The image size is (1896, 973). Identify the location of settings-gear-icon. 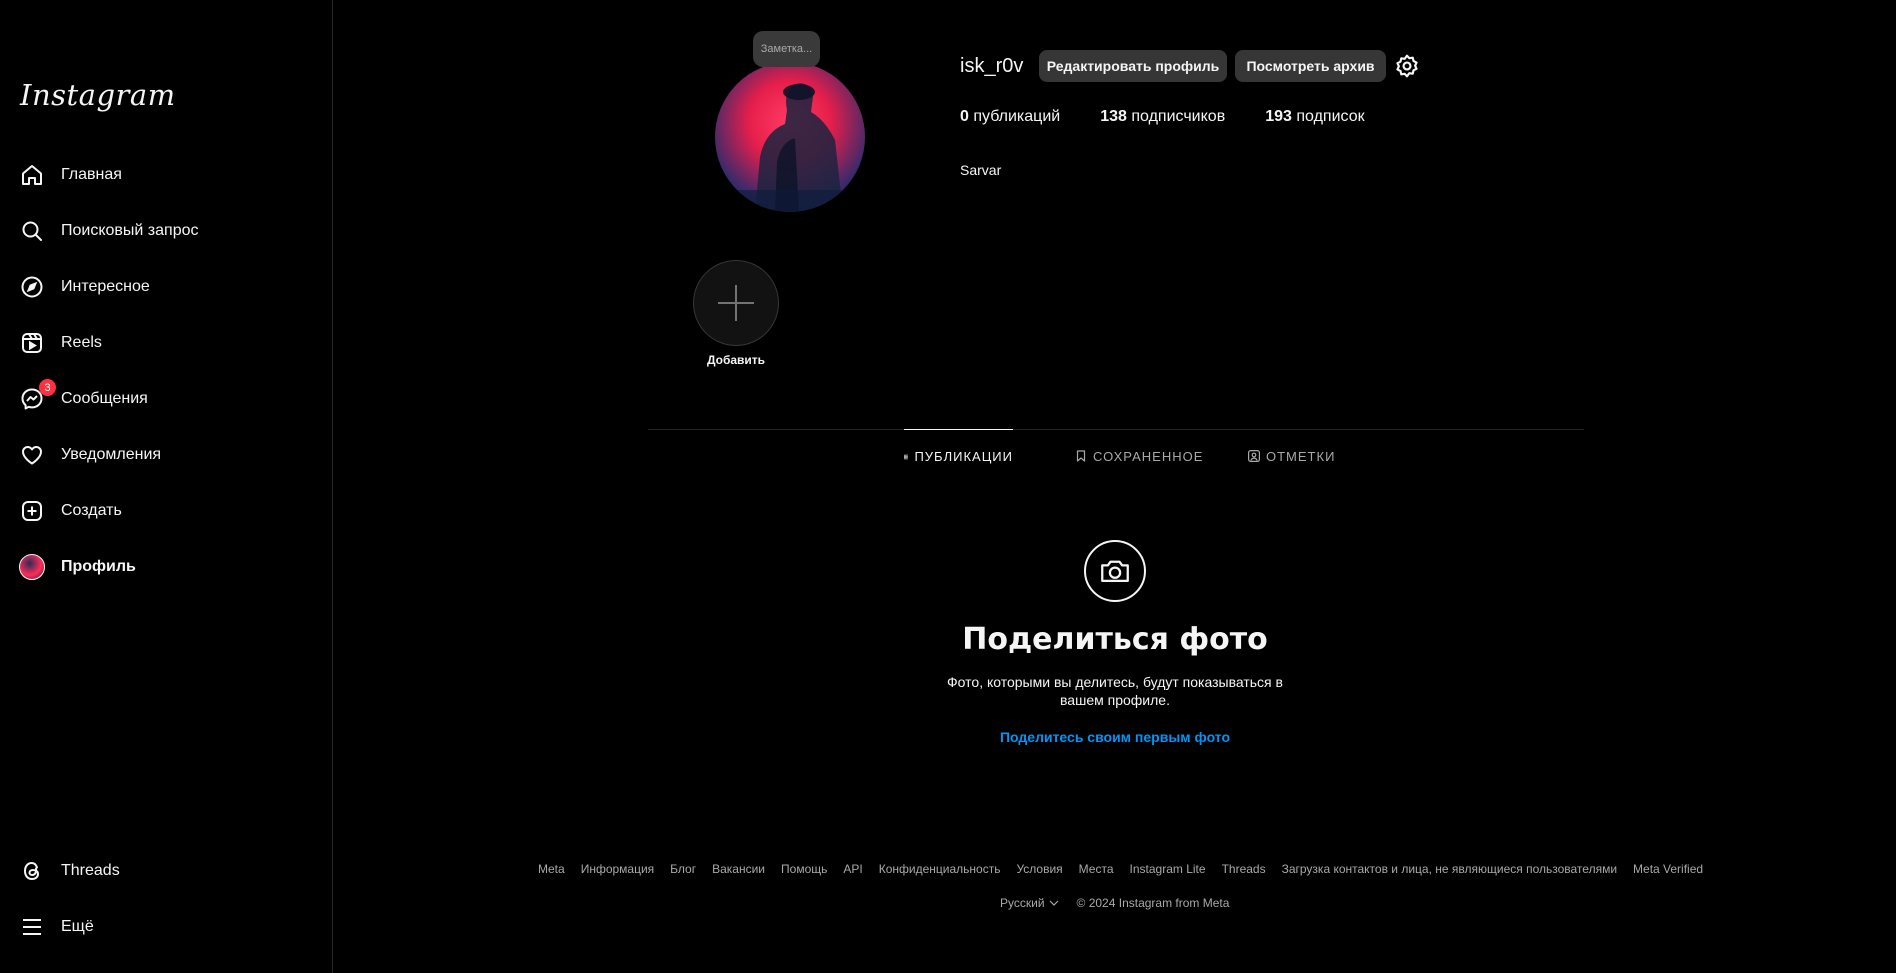
(1407, 66).